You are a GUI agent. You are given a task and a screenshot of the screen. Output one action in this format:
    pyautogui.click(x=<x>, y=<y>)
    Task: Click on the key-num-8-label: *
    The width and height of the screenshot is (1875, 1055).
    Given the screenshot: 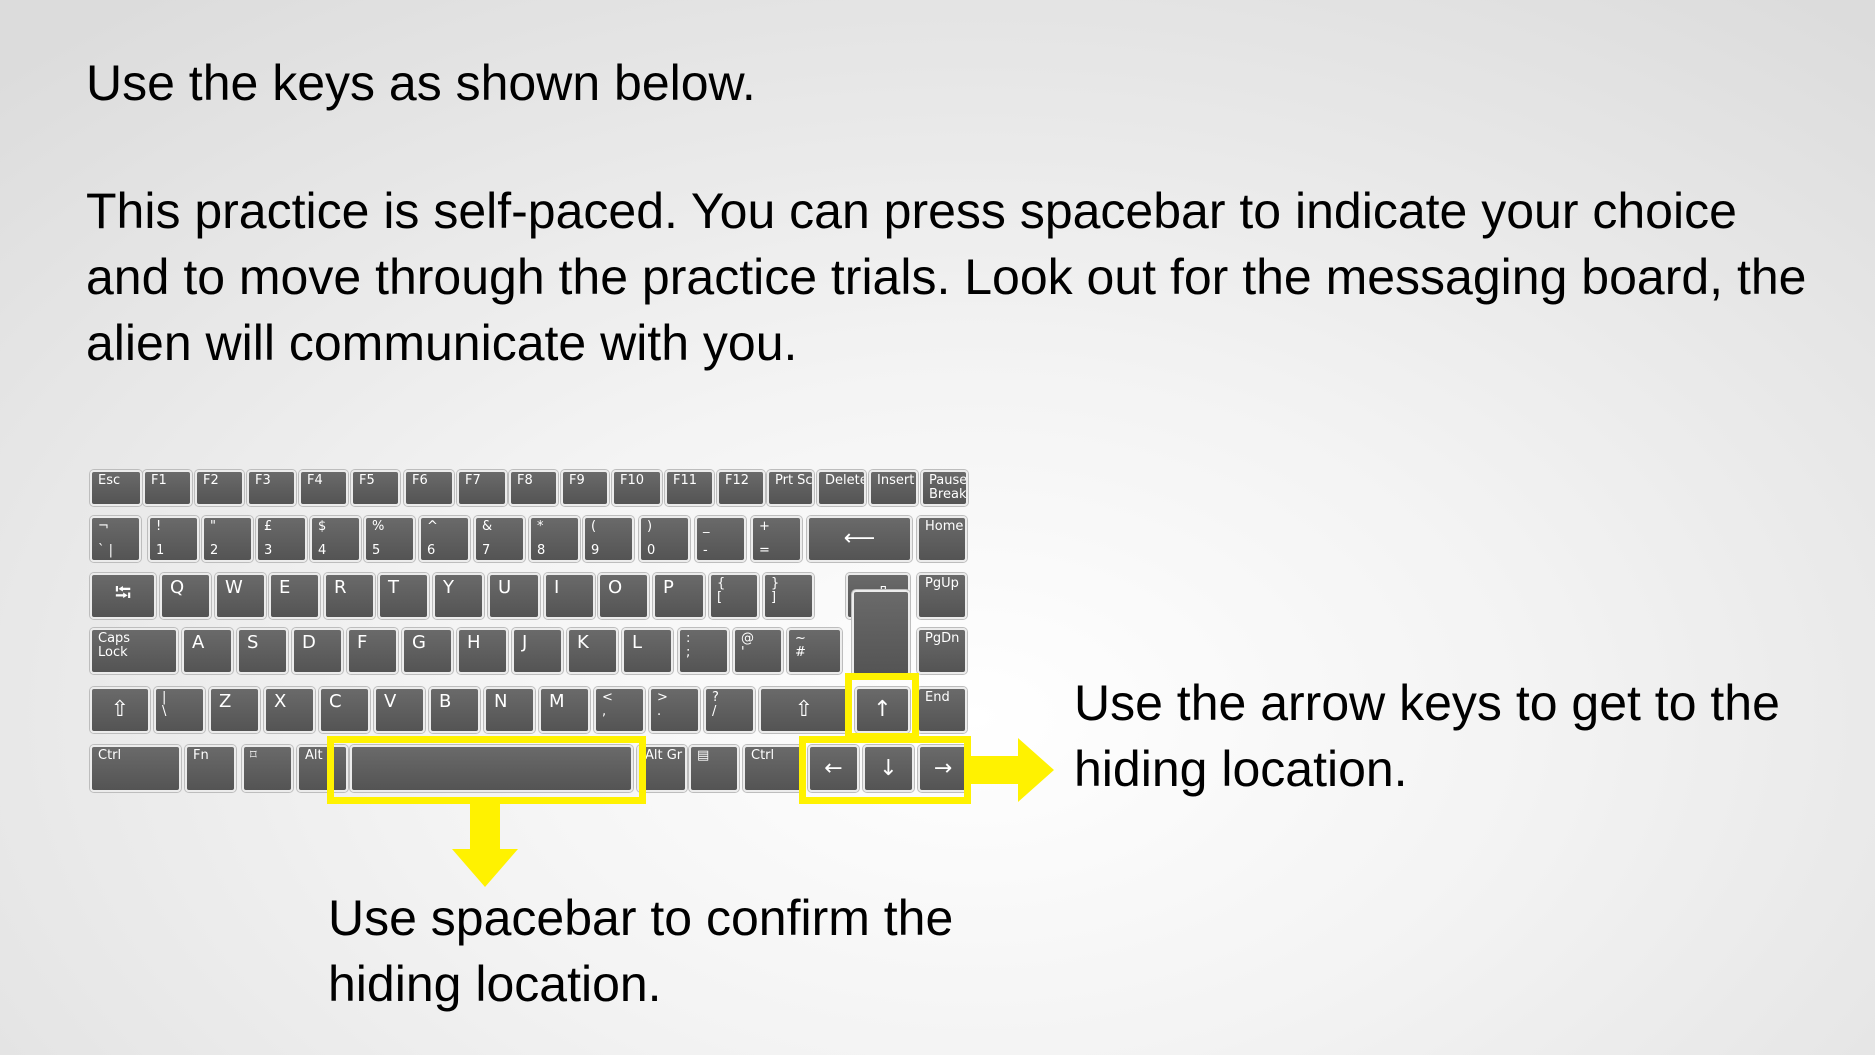 What is the action you would take?
    pyautogui.click(x=540, y=526)
    